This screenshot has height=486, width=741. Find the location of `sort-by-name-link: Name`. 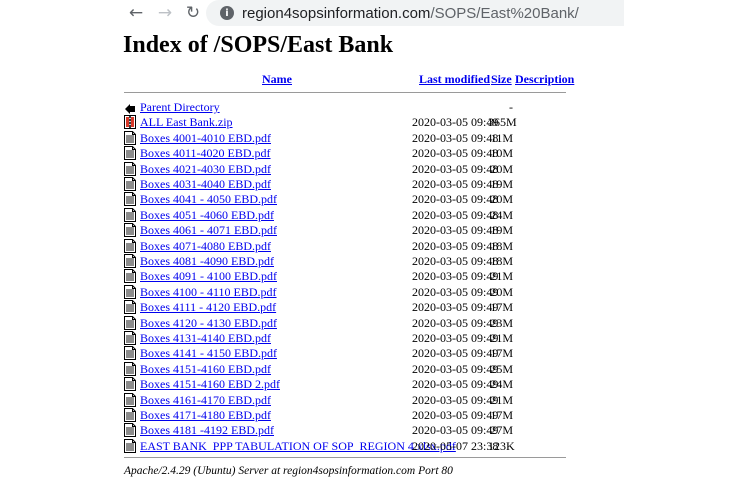

sort-by-name-link: Name is located at coordinates (277, 79).